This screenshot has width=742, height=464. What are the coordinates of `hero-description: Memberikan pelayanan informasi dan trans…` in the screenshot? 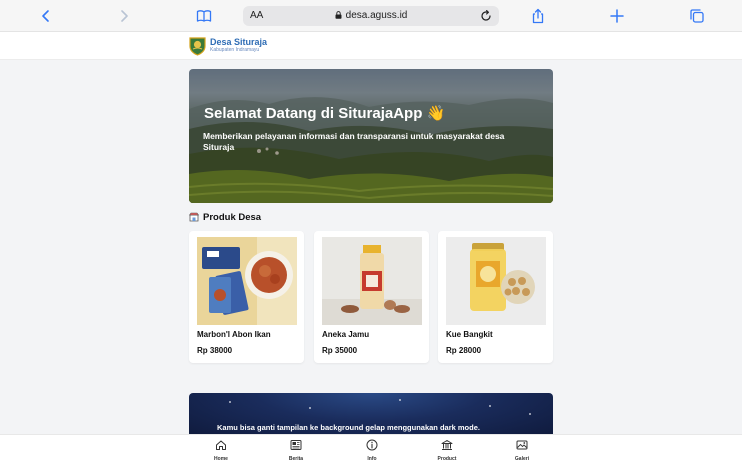 It's located at (354, 141).